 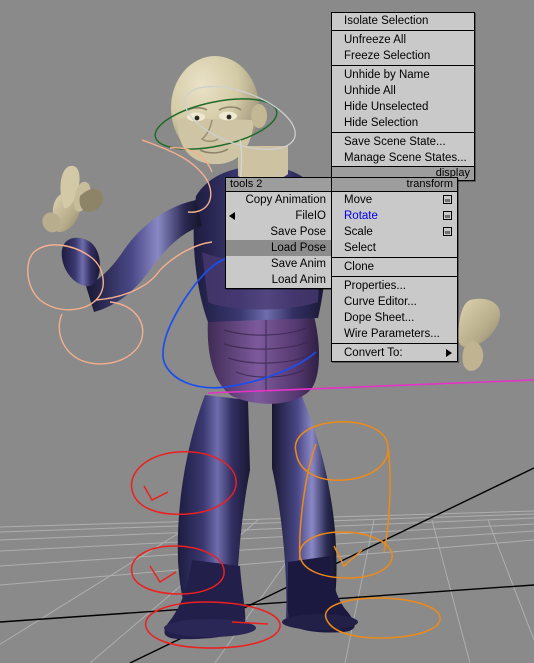 What do you see at coordinates (232, 216) in the screenshot?
I see `submenu-left-arrow-icon` at bounding box center [232, 216].